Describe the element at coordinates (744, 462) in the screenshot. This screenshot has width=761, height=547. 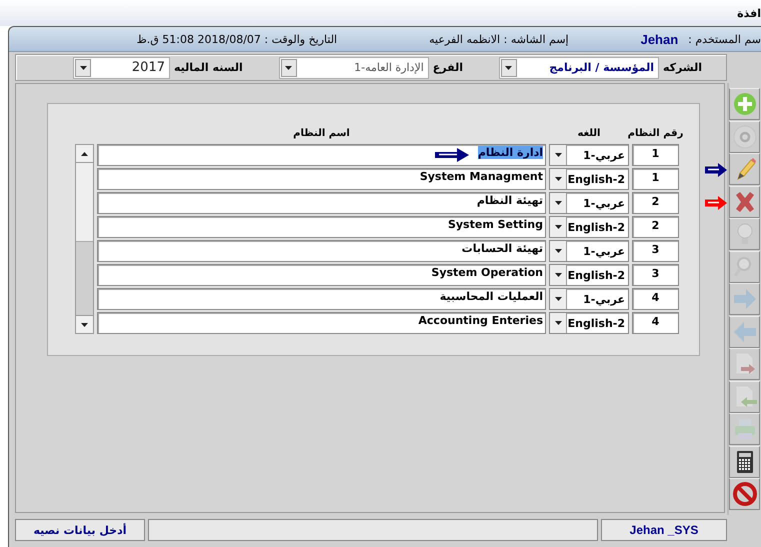
I see `calculator-button` at that location.